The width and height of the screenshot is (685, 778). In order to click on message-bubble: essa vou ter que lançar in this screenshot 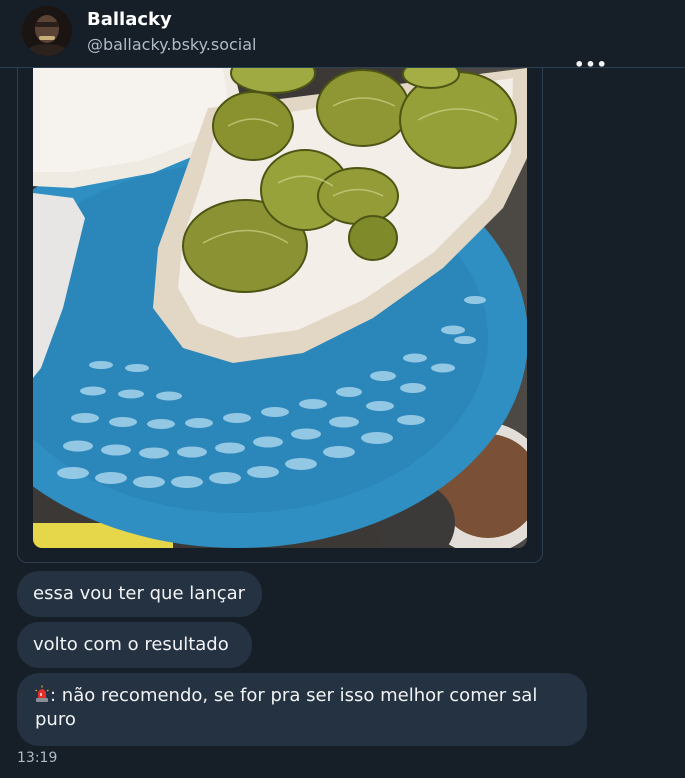, I will do `click(139, 594)`.